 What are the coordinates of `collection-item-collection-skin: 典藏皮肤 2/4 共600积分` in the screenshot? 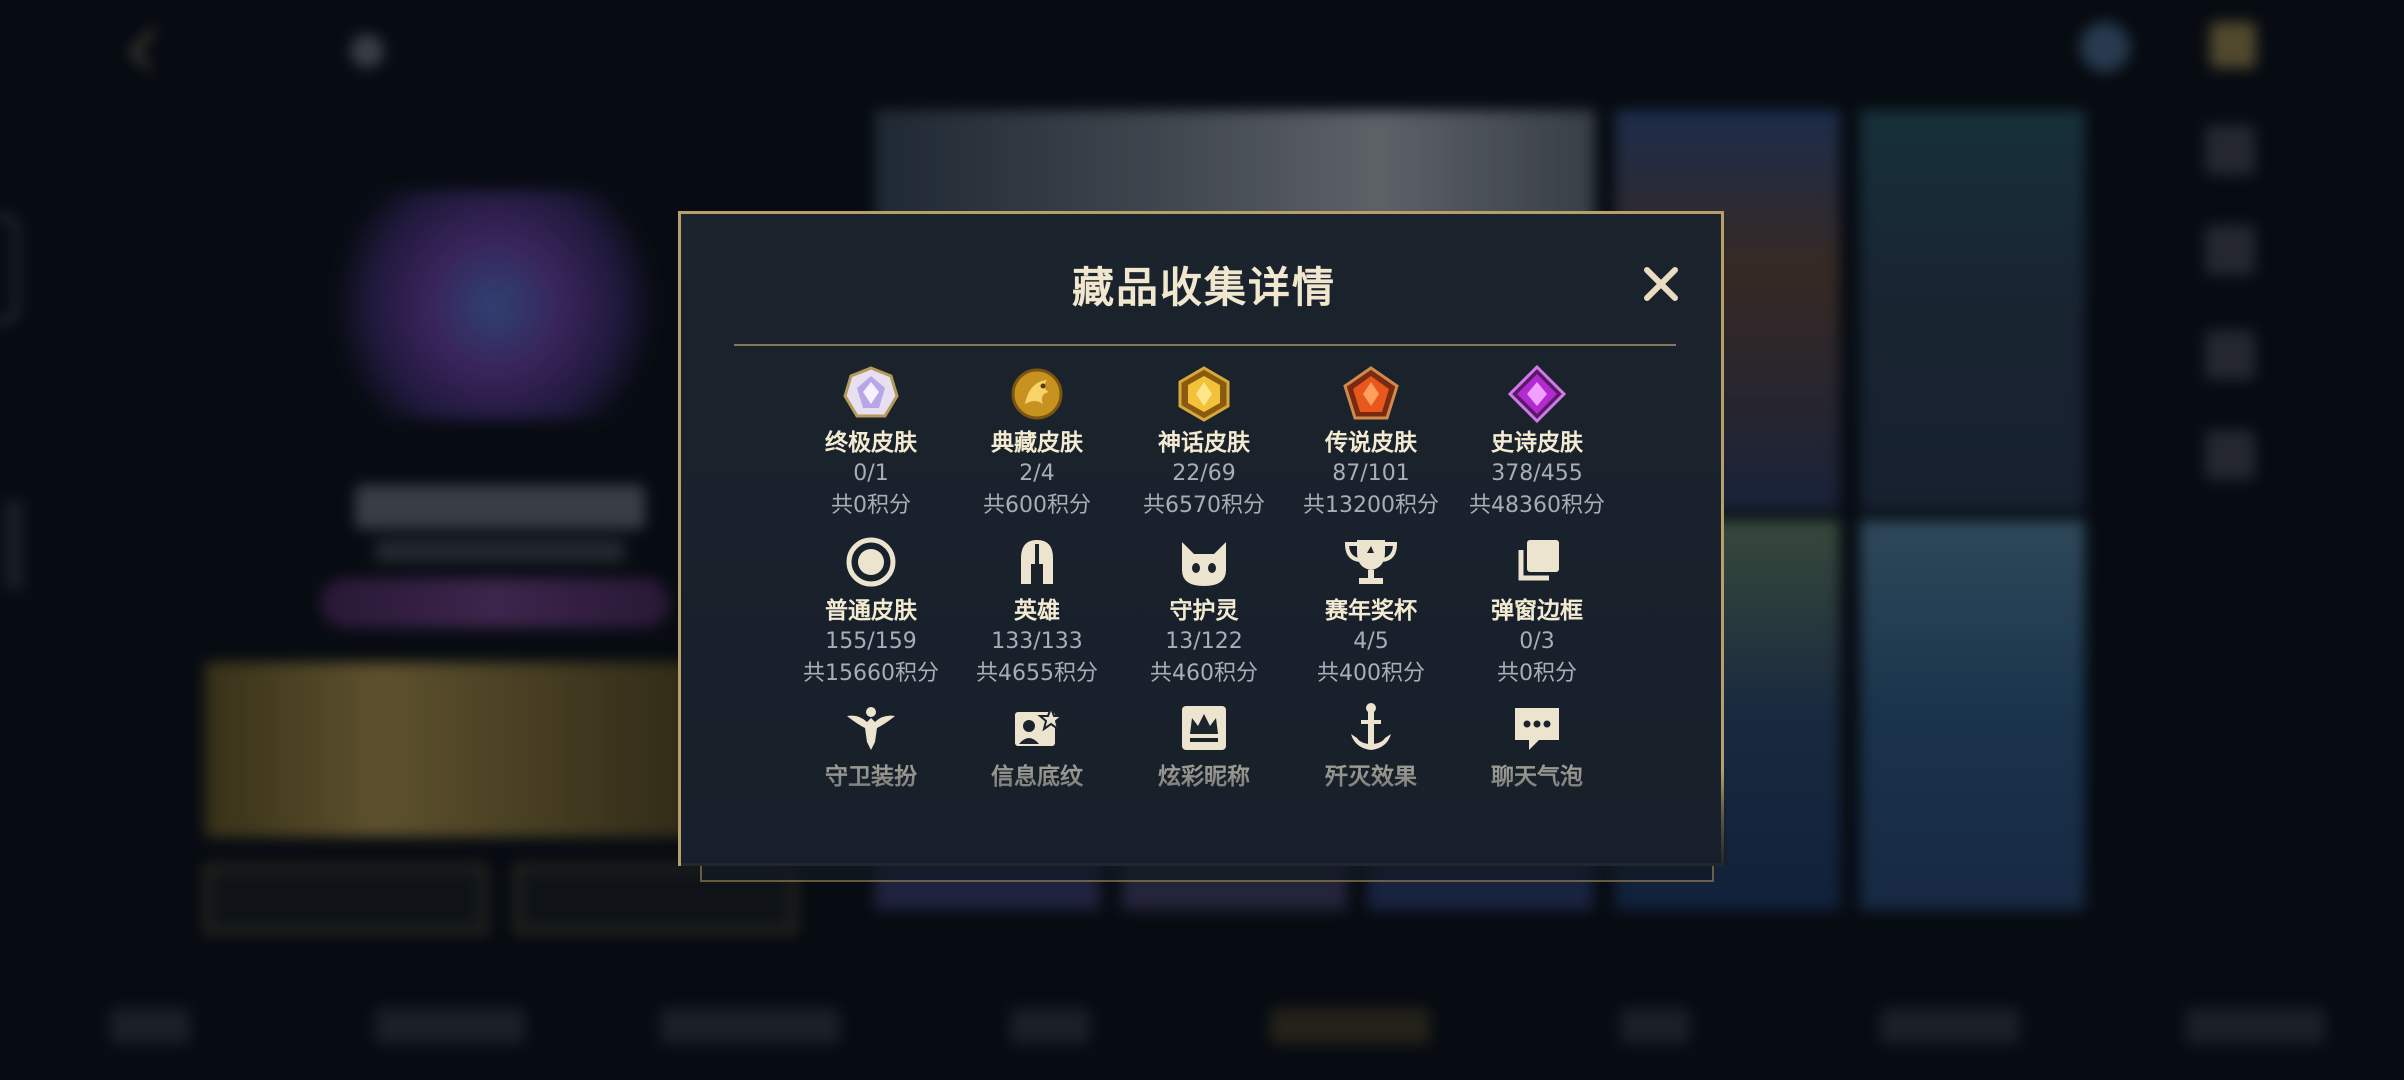 It's located at (1037, 443).